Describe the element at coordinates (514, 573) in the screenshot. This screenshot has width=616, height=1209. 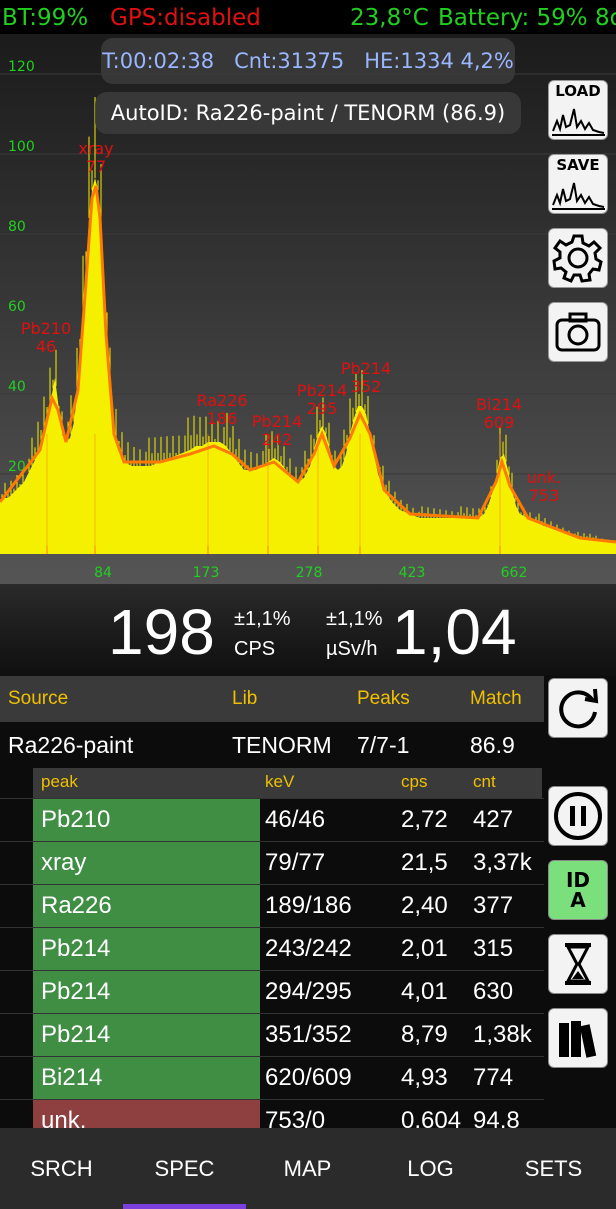
I see `x-tick-label: 662` at that location.